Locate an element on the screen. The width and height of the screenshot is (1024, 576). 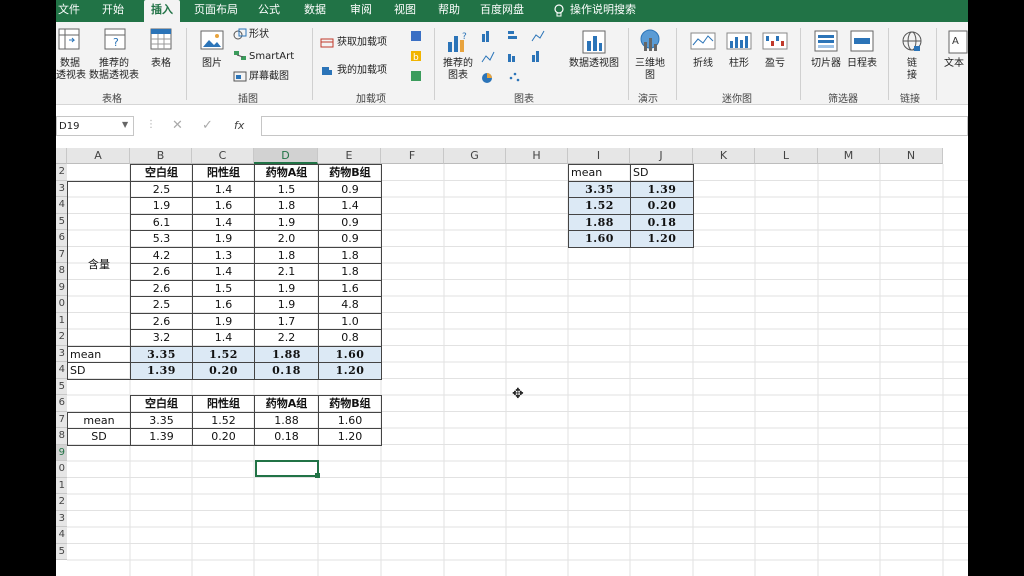
table2-mean-label: mean is located at coordinates (99, 420).